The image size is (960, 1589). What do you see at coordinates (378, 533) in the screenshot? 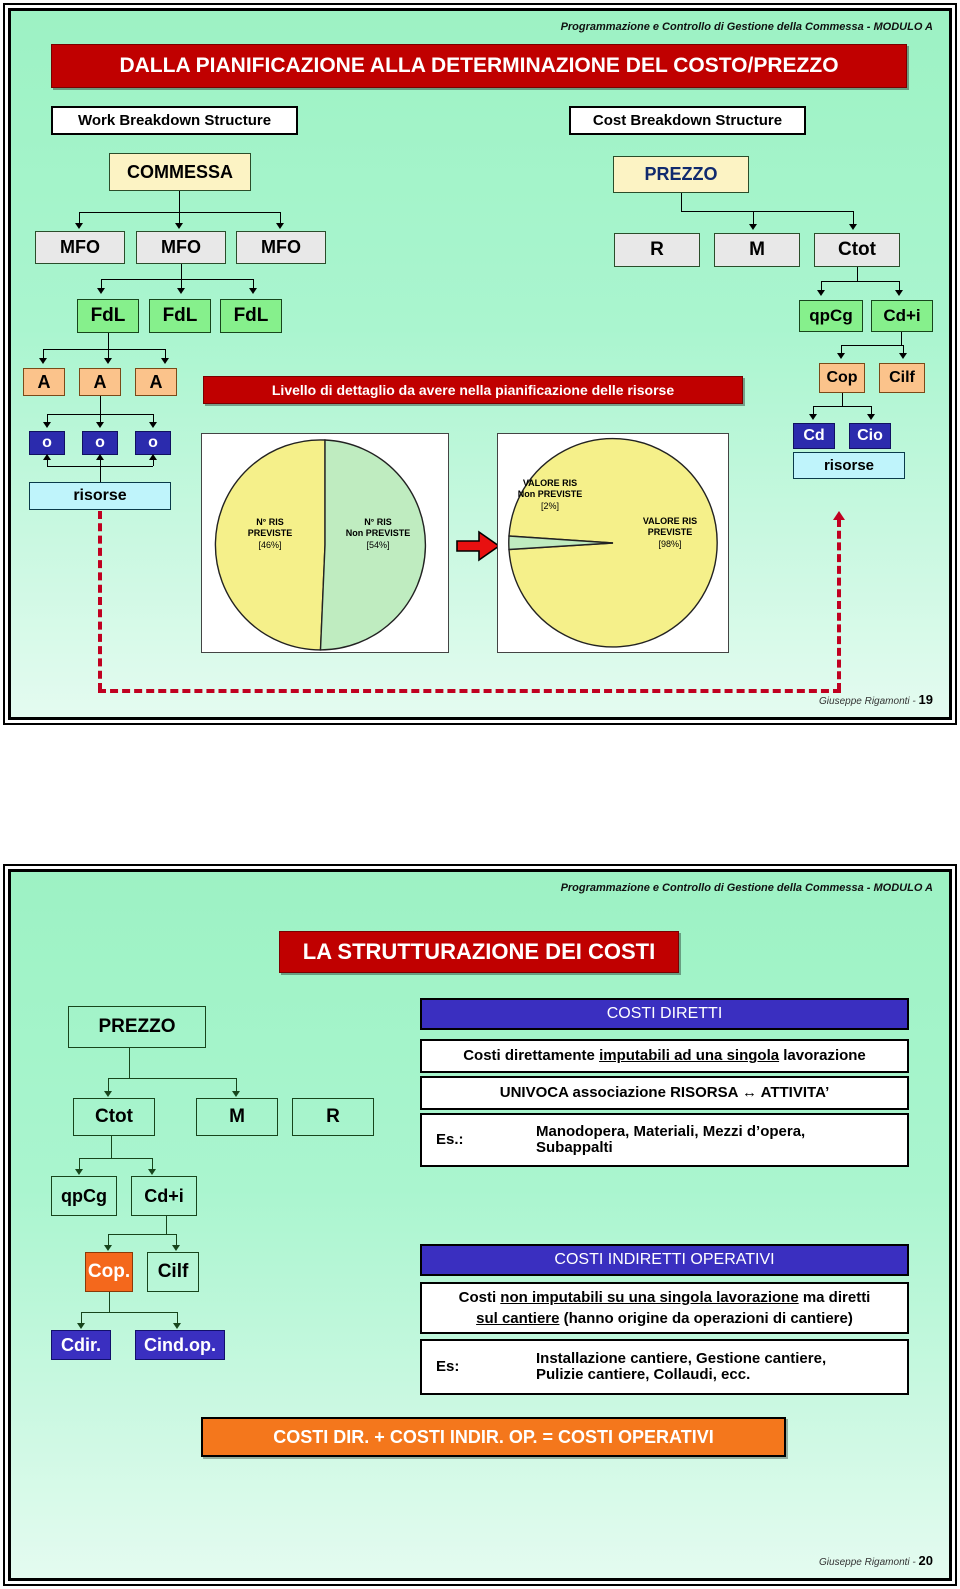
I see `pie1-slice2-label: N° RIS Non PREVISTE [54%]` at bounding box center [378, 533].